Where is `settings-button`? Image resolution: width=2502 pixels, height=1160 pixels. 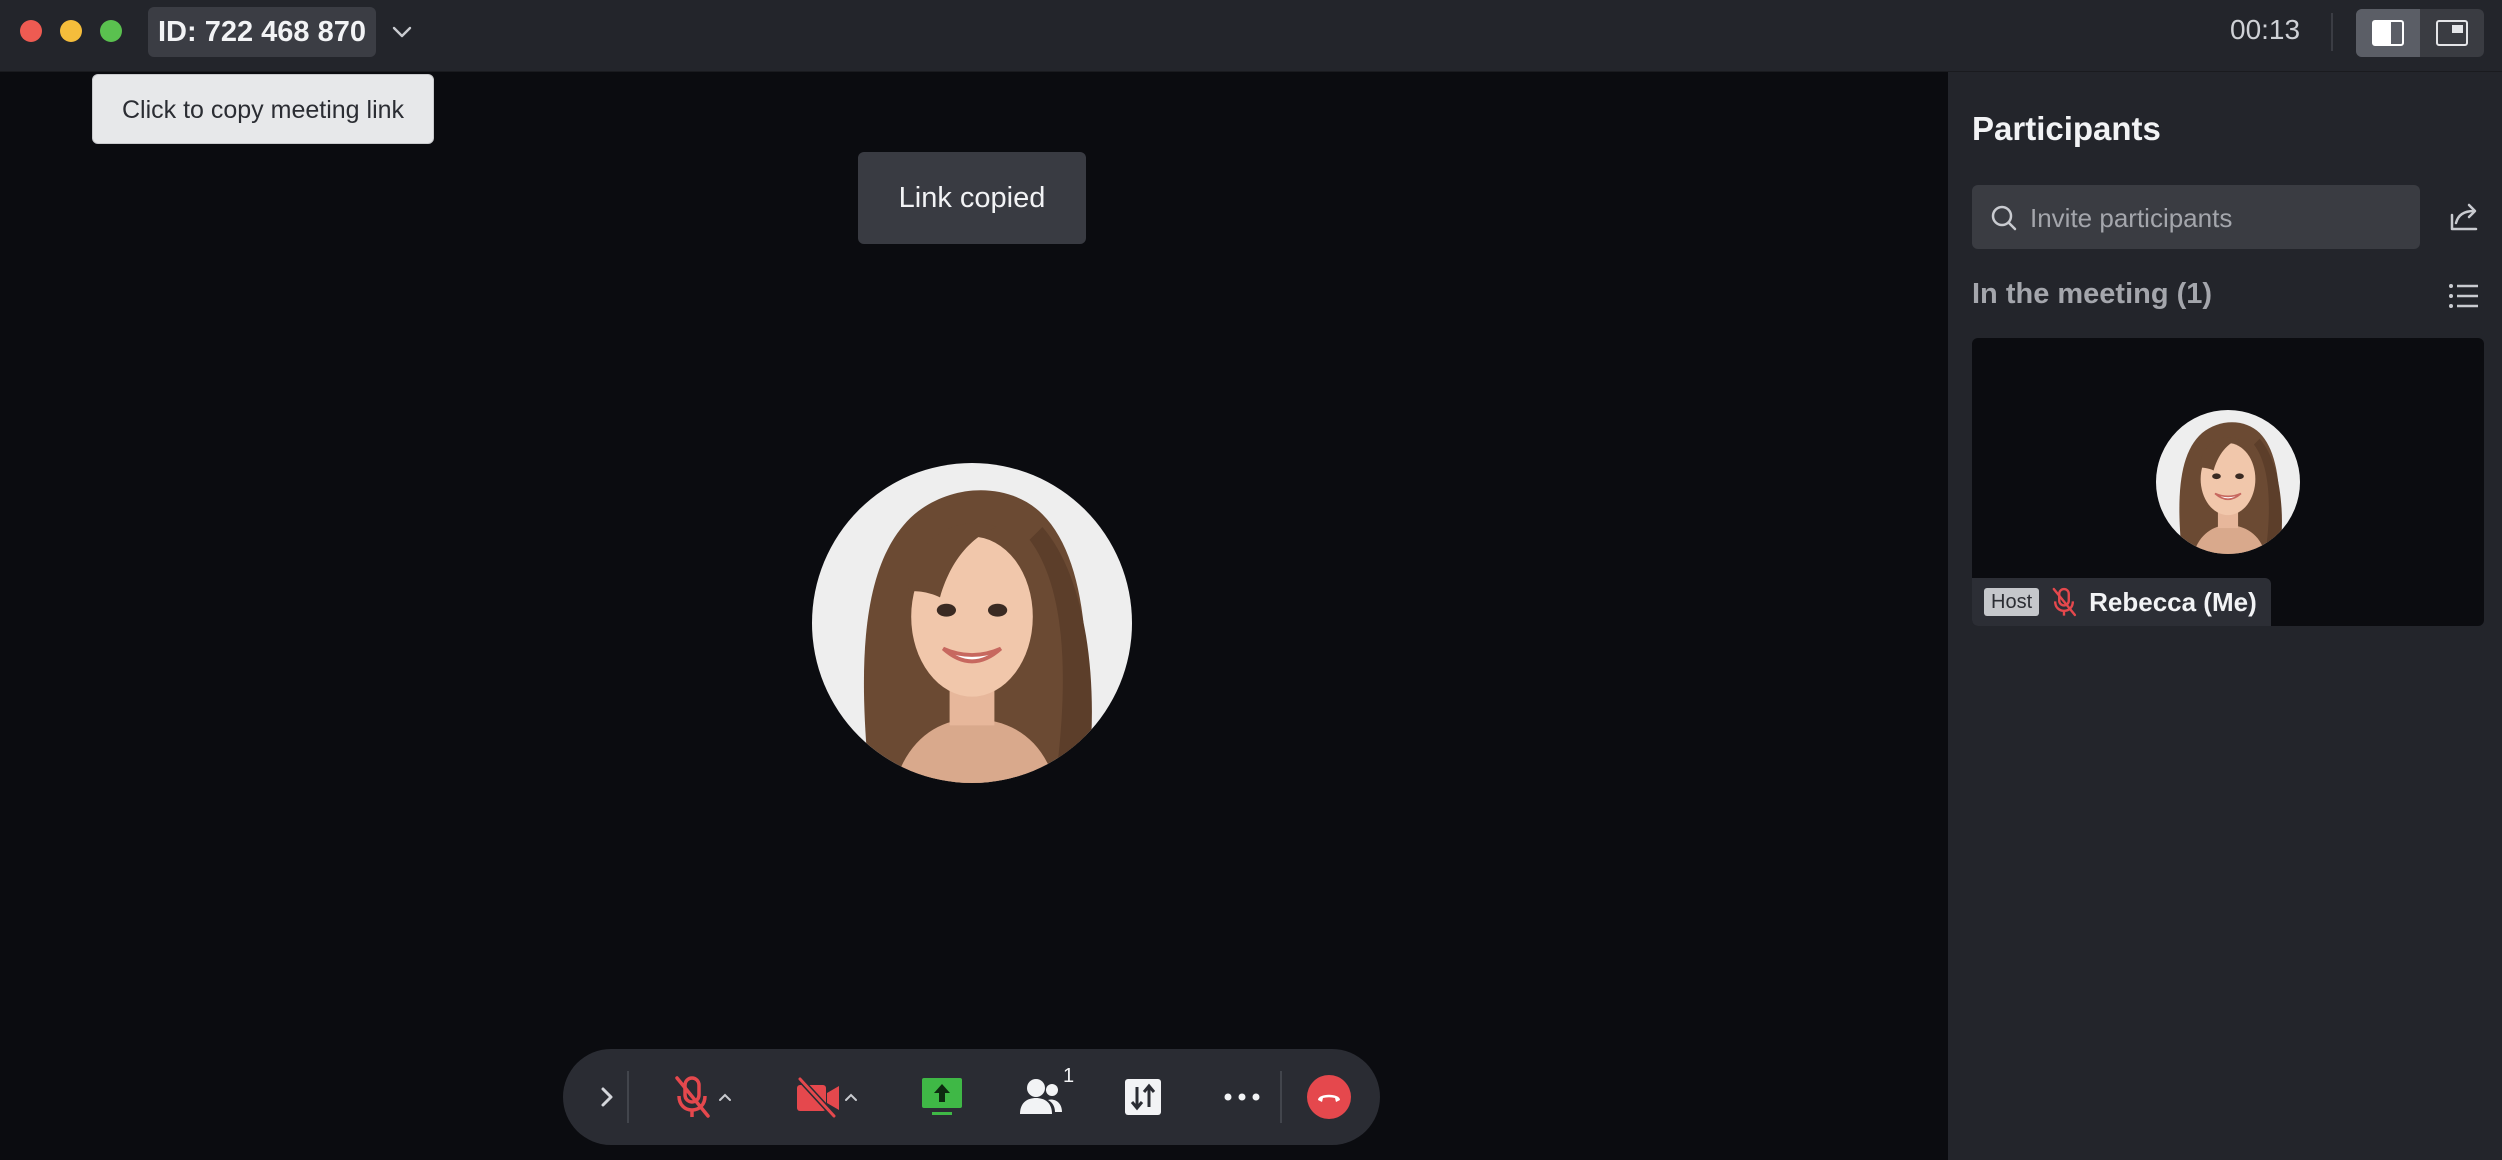 settings-button is located at coordinates (1143, 1097).